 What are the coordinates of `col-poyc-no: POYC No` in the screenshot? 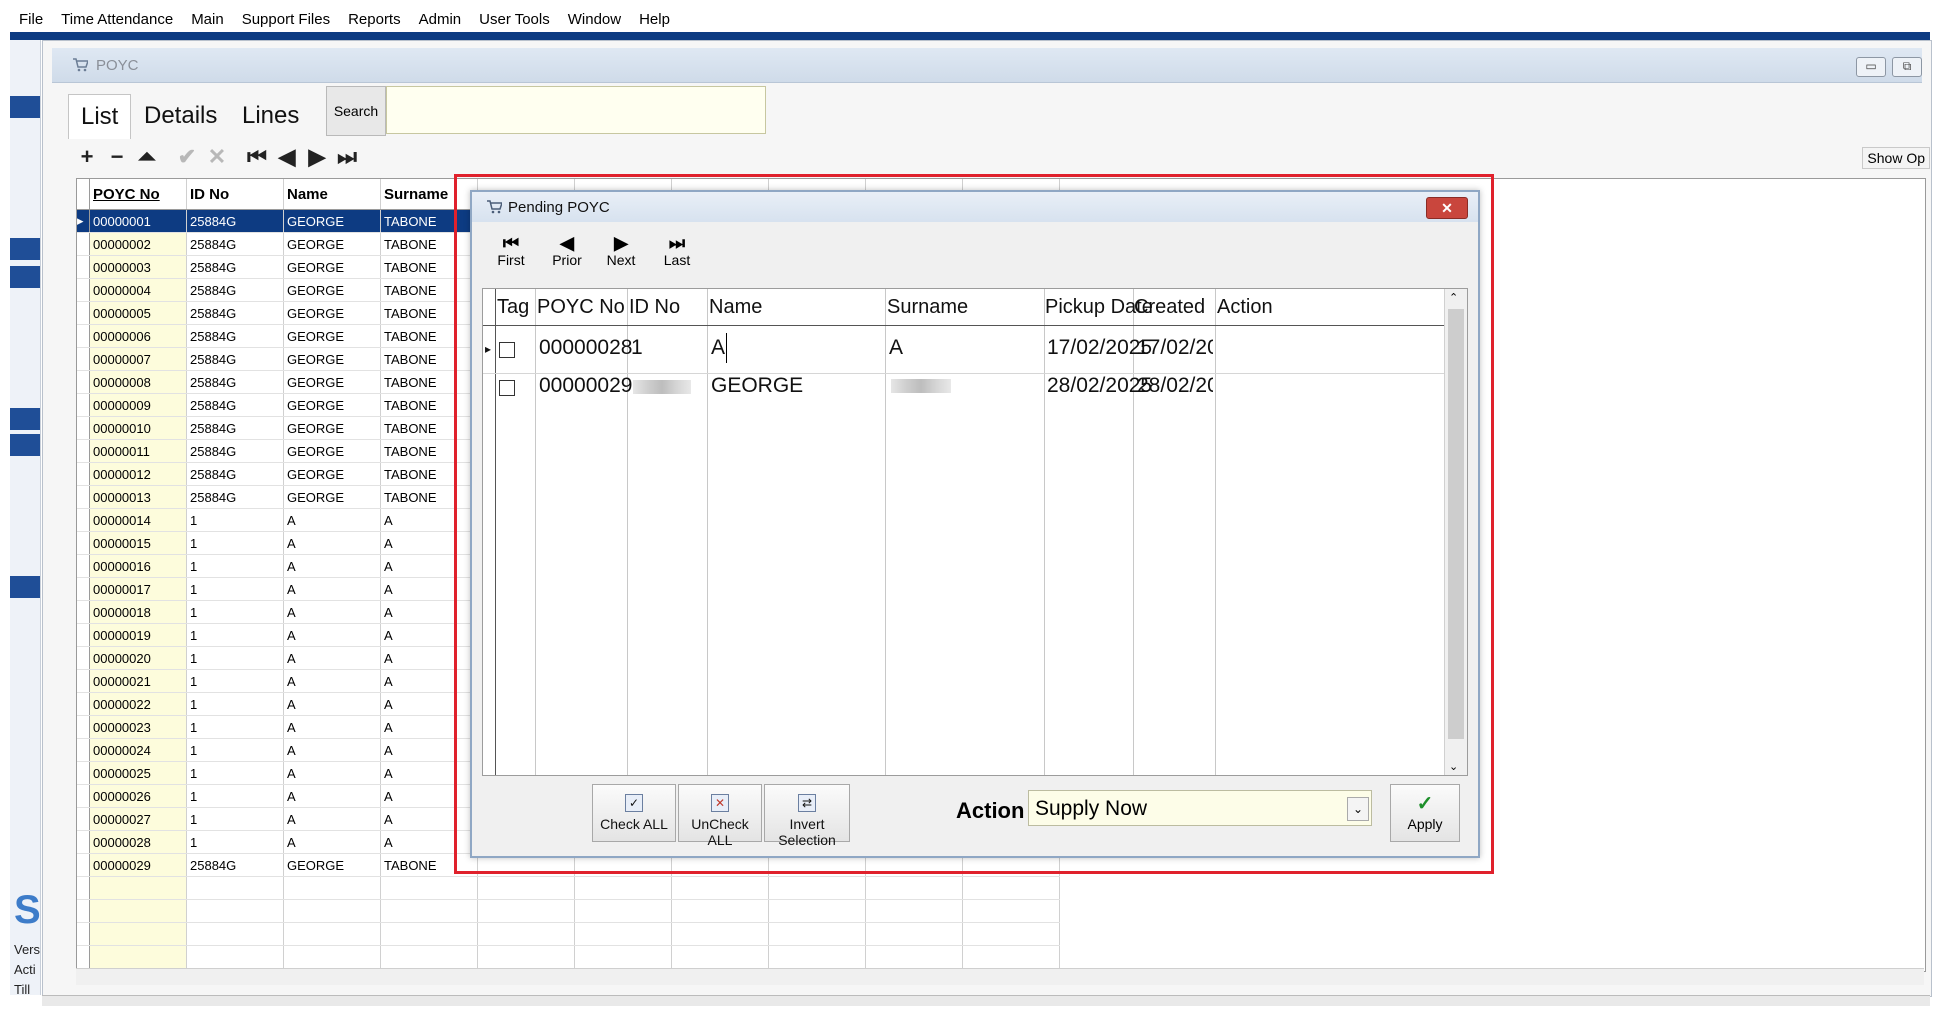 It's located at (581, 307).